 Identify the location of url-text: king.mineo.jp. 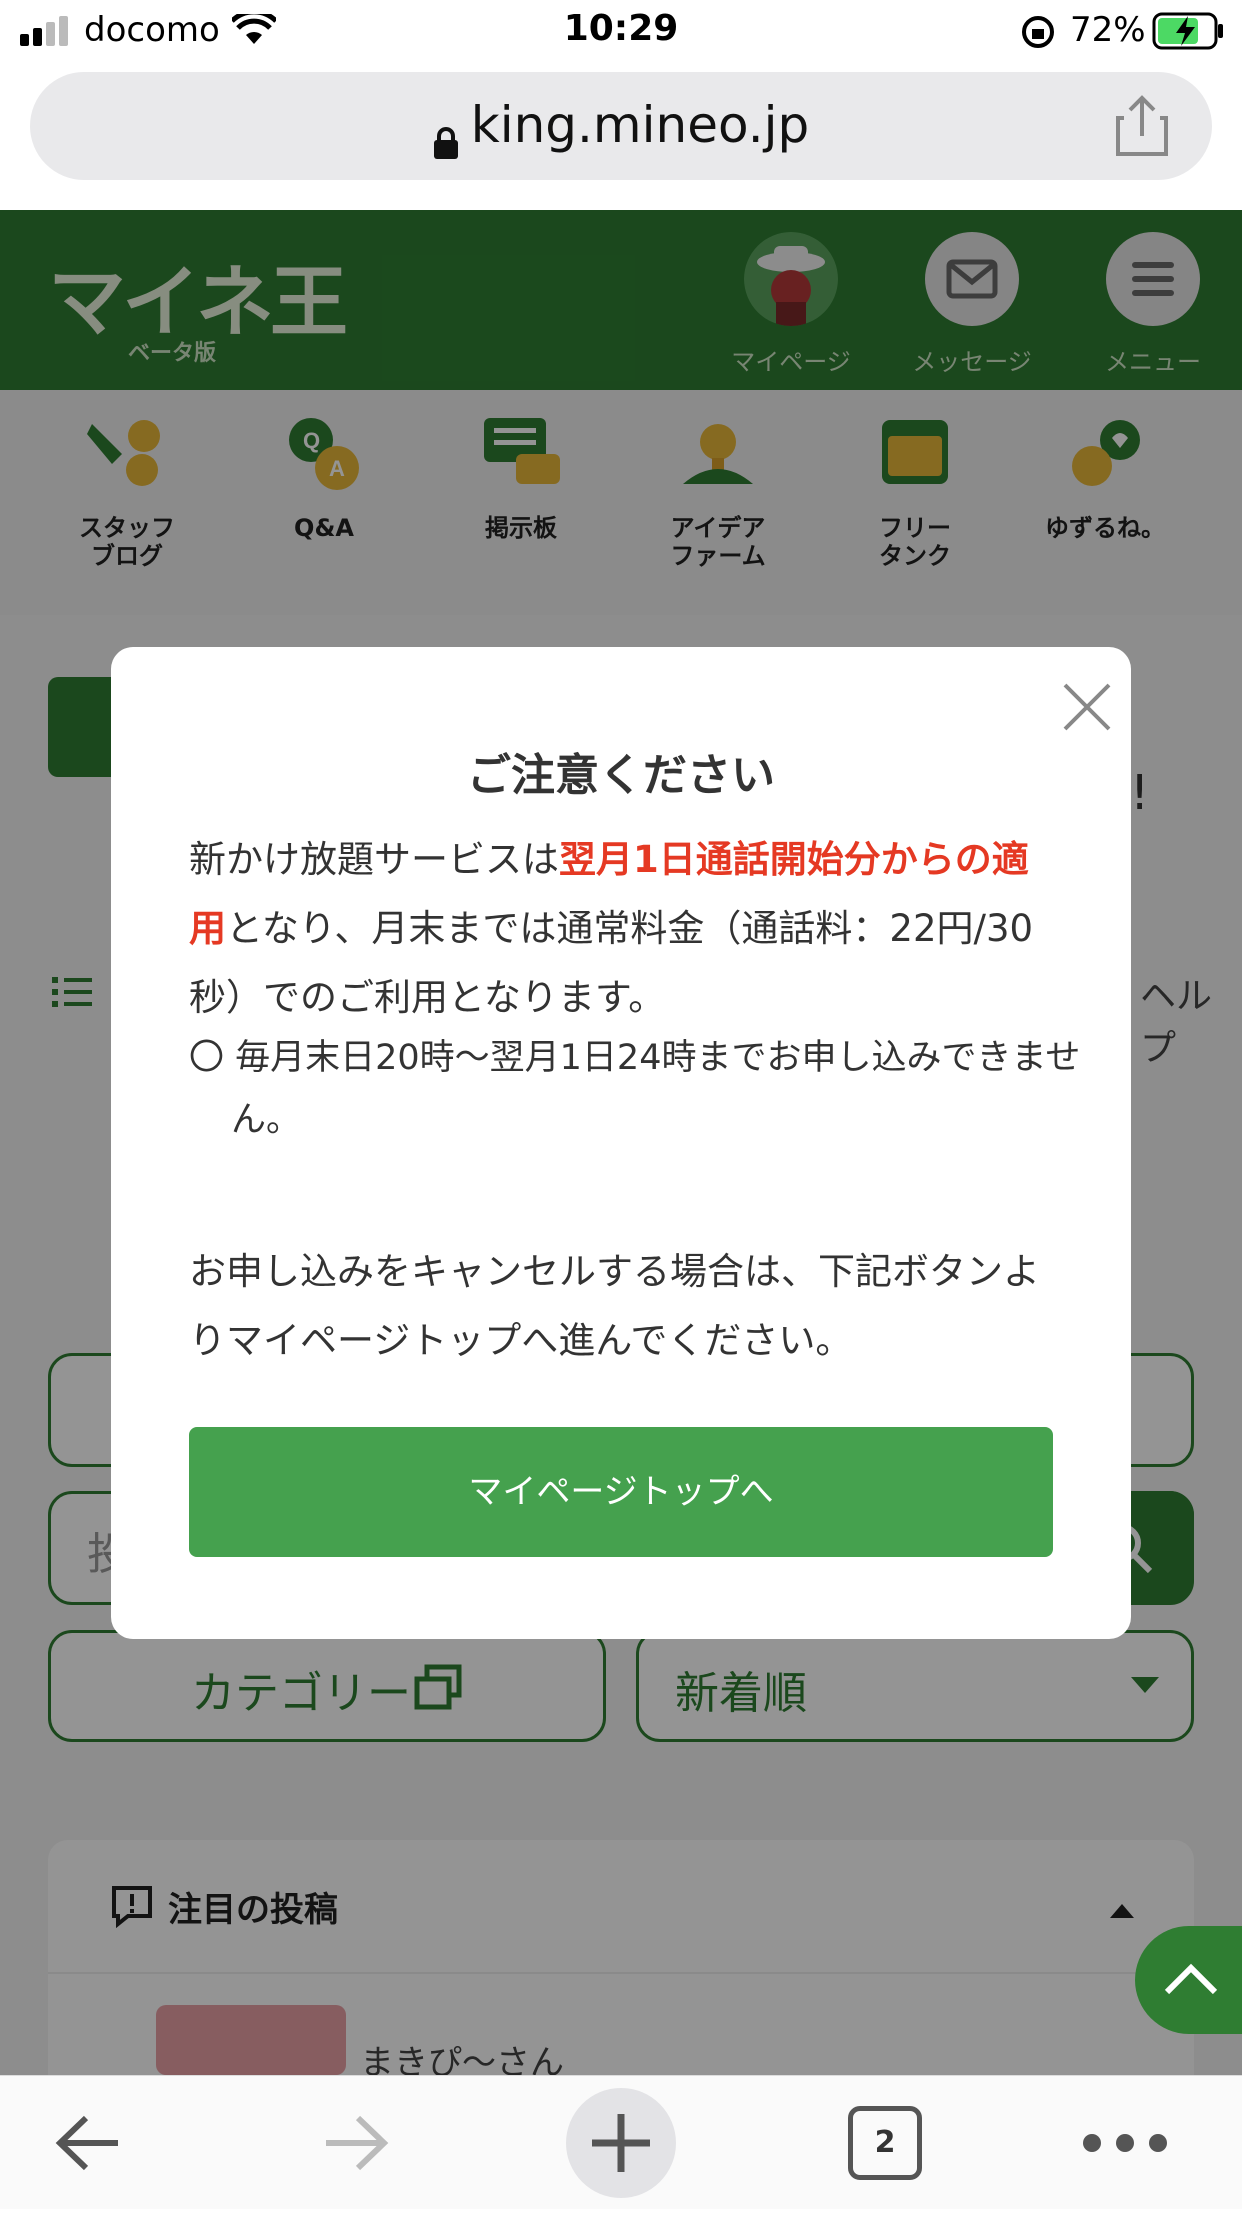
(621, 127).